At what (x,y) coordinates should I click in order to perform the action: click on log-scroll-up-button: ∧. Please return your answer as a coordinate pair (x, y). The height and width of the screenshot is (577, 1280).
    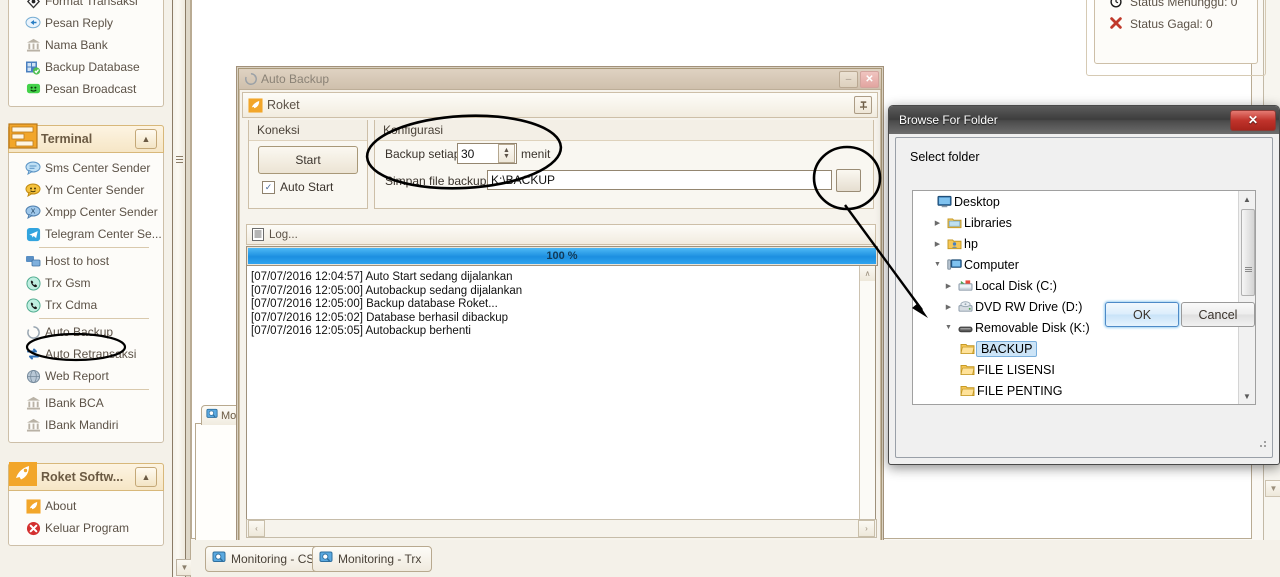
    Looking at the image, I should click on (867, 273).